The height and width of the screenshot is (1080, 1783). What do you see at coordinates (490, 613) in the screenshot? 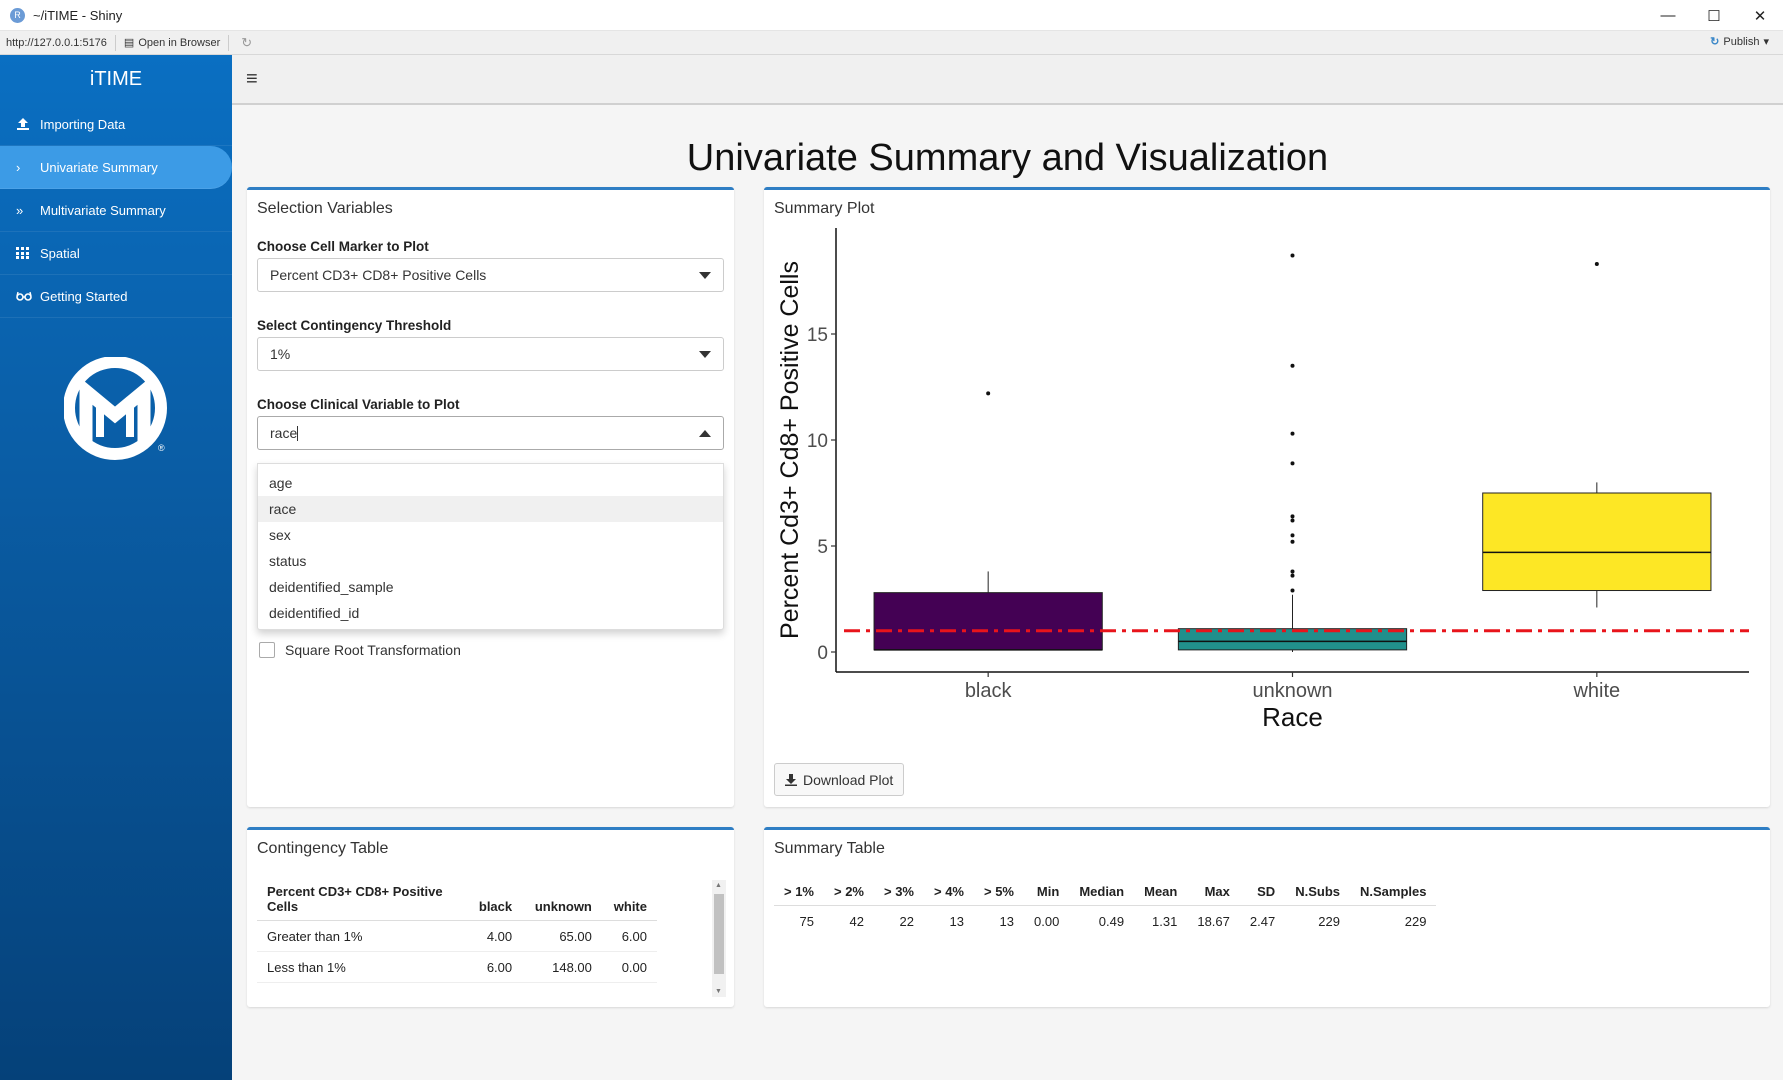
I see `dropdown-option-deidentified-id: deidentified_id` at bounding box center [490, 613].